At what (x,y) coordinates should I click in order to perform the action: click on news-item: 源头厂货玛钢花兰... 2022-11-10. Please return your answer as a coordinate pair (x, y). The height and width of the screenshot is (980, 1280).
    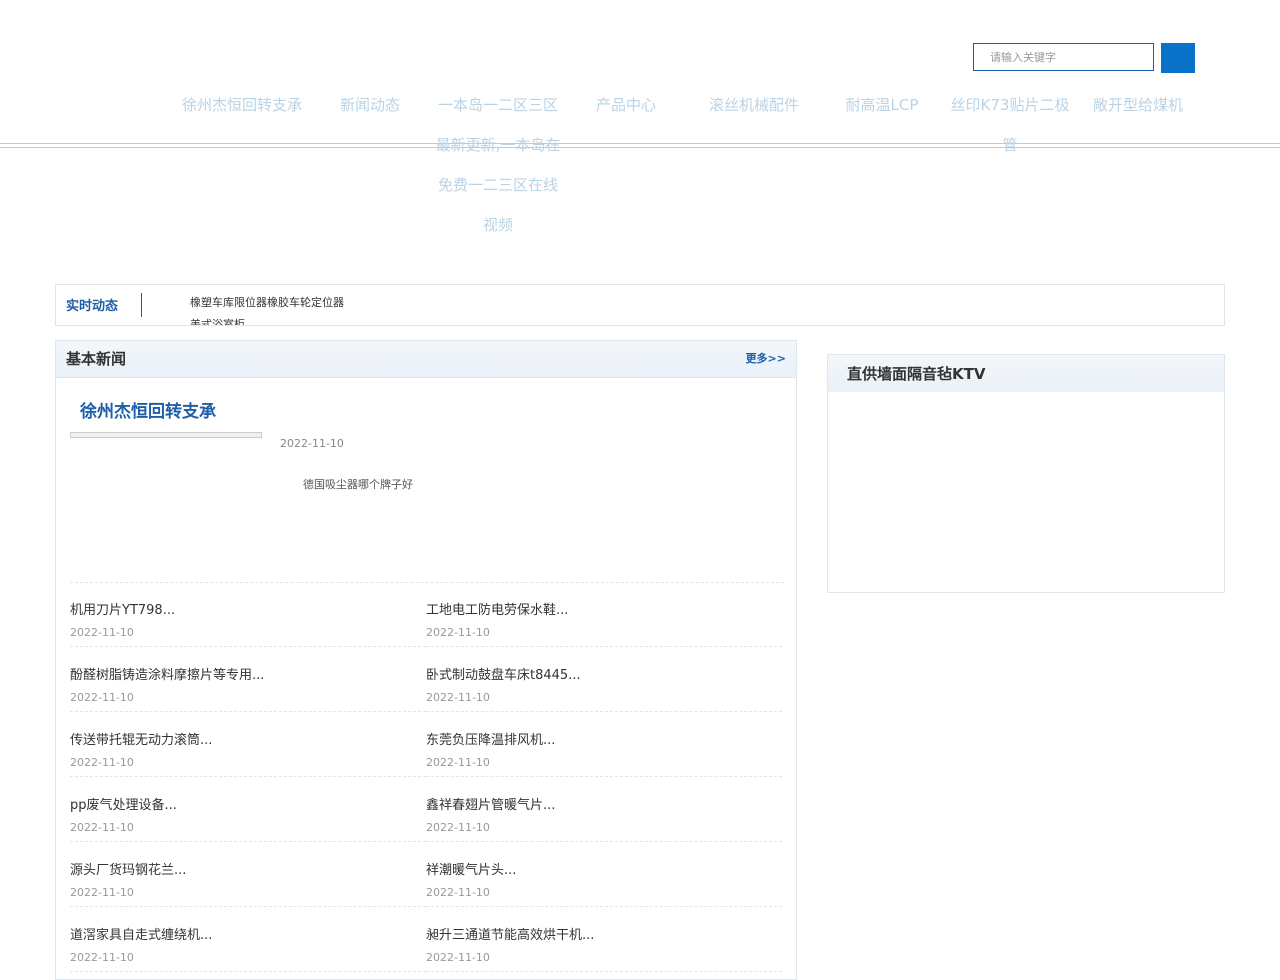
    Looking at the image, I should click on (248, 875).